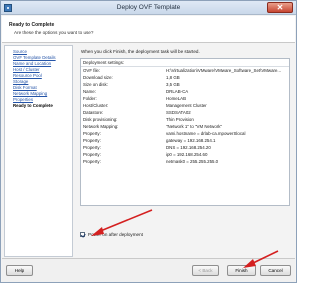 The image size is (320, 283). I want to click on settings-row: Name: DRLAB-CA, so click(185, 92).